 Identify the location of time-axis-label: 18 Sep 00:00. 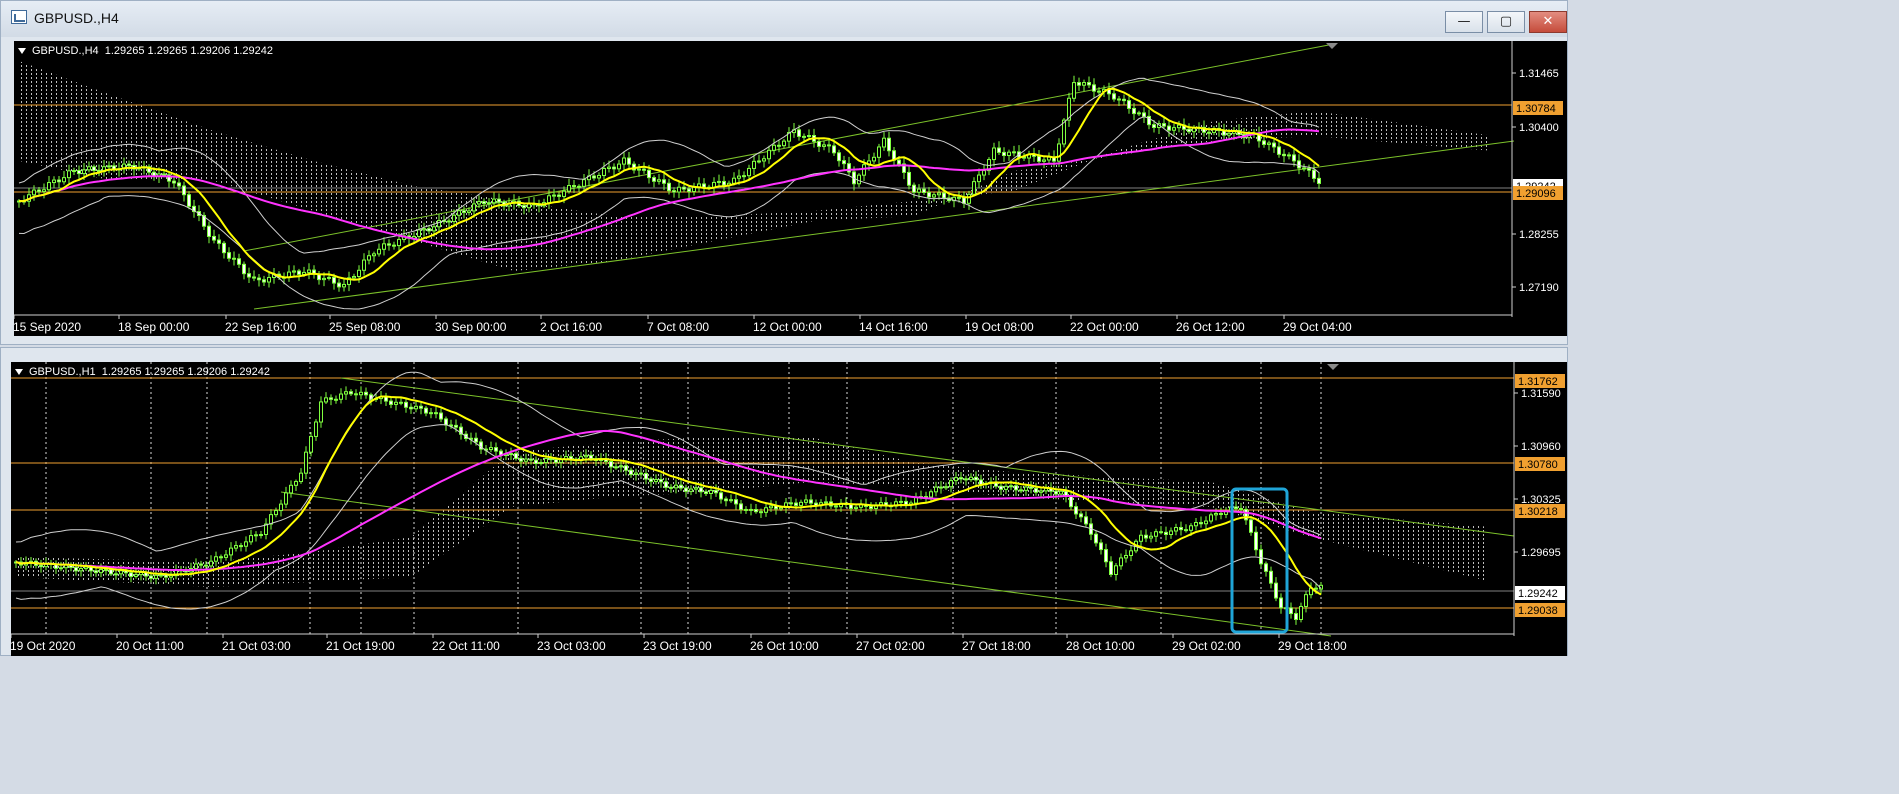
(154, 327).